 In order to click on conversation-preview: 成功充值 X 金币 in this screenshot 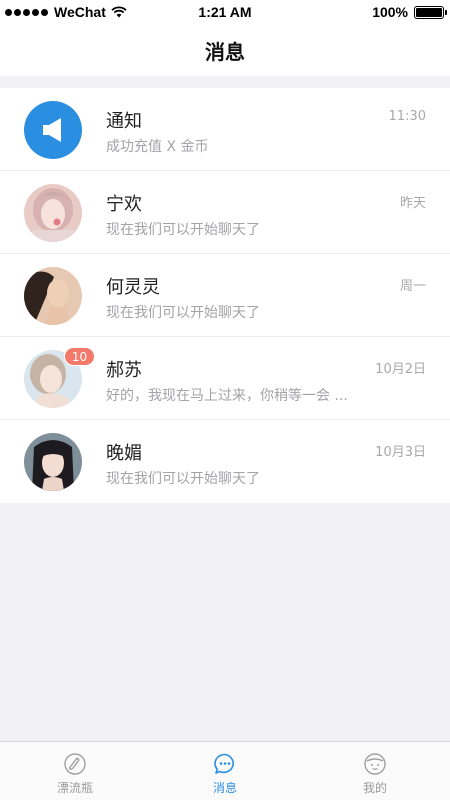, I will do `click(157, 147)`.